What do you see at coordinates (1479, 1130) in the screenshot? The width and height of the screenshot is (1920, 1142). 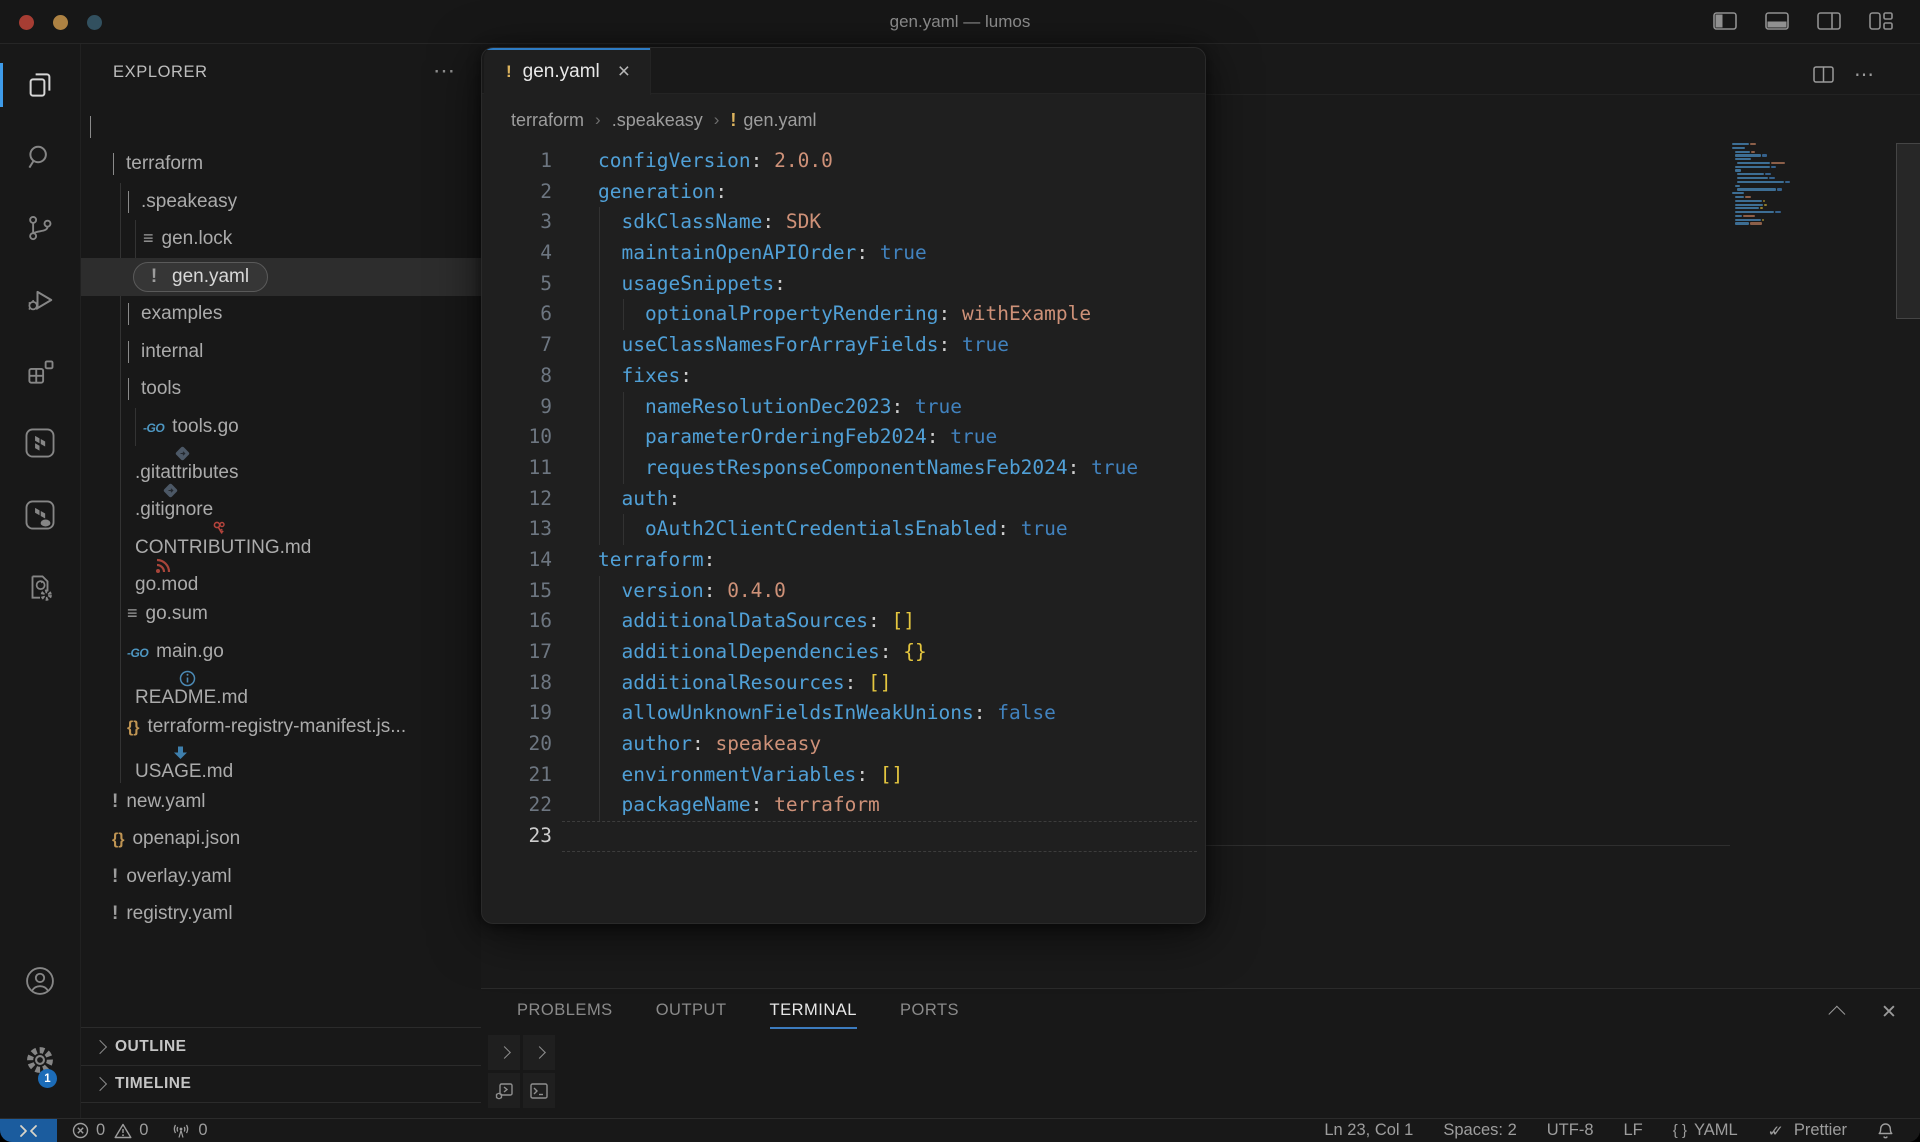 I see `status-spaces-2: Spaces: 2` at bounding box center [1479, 1130].